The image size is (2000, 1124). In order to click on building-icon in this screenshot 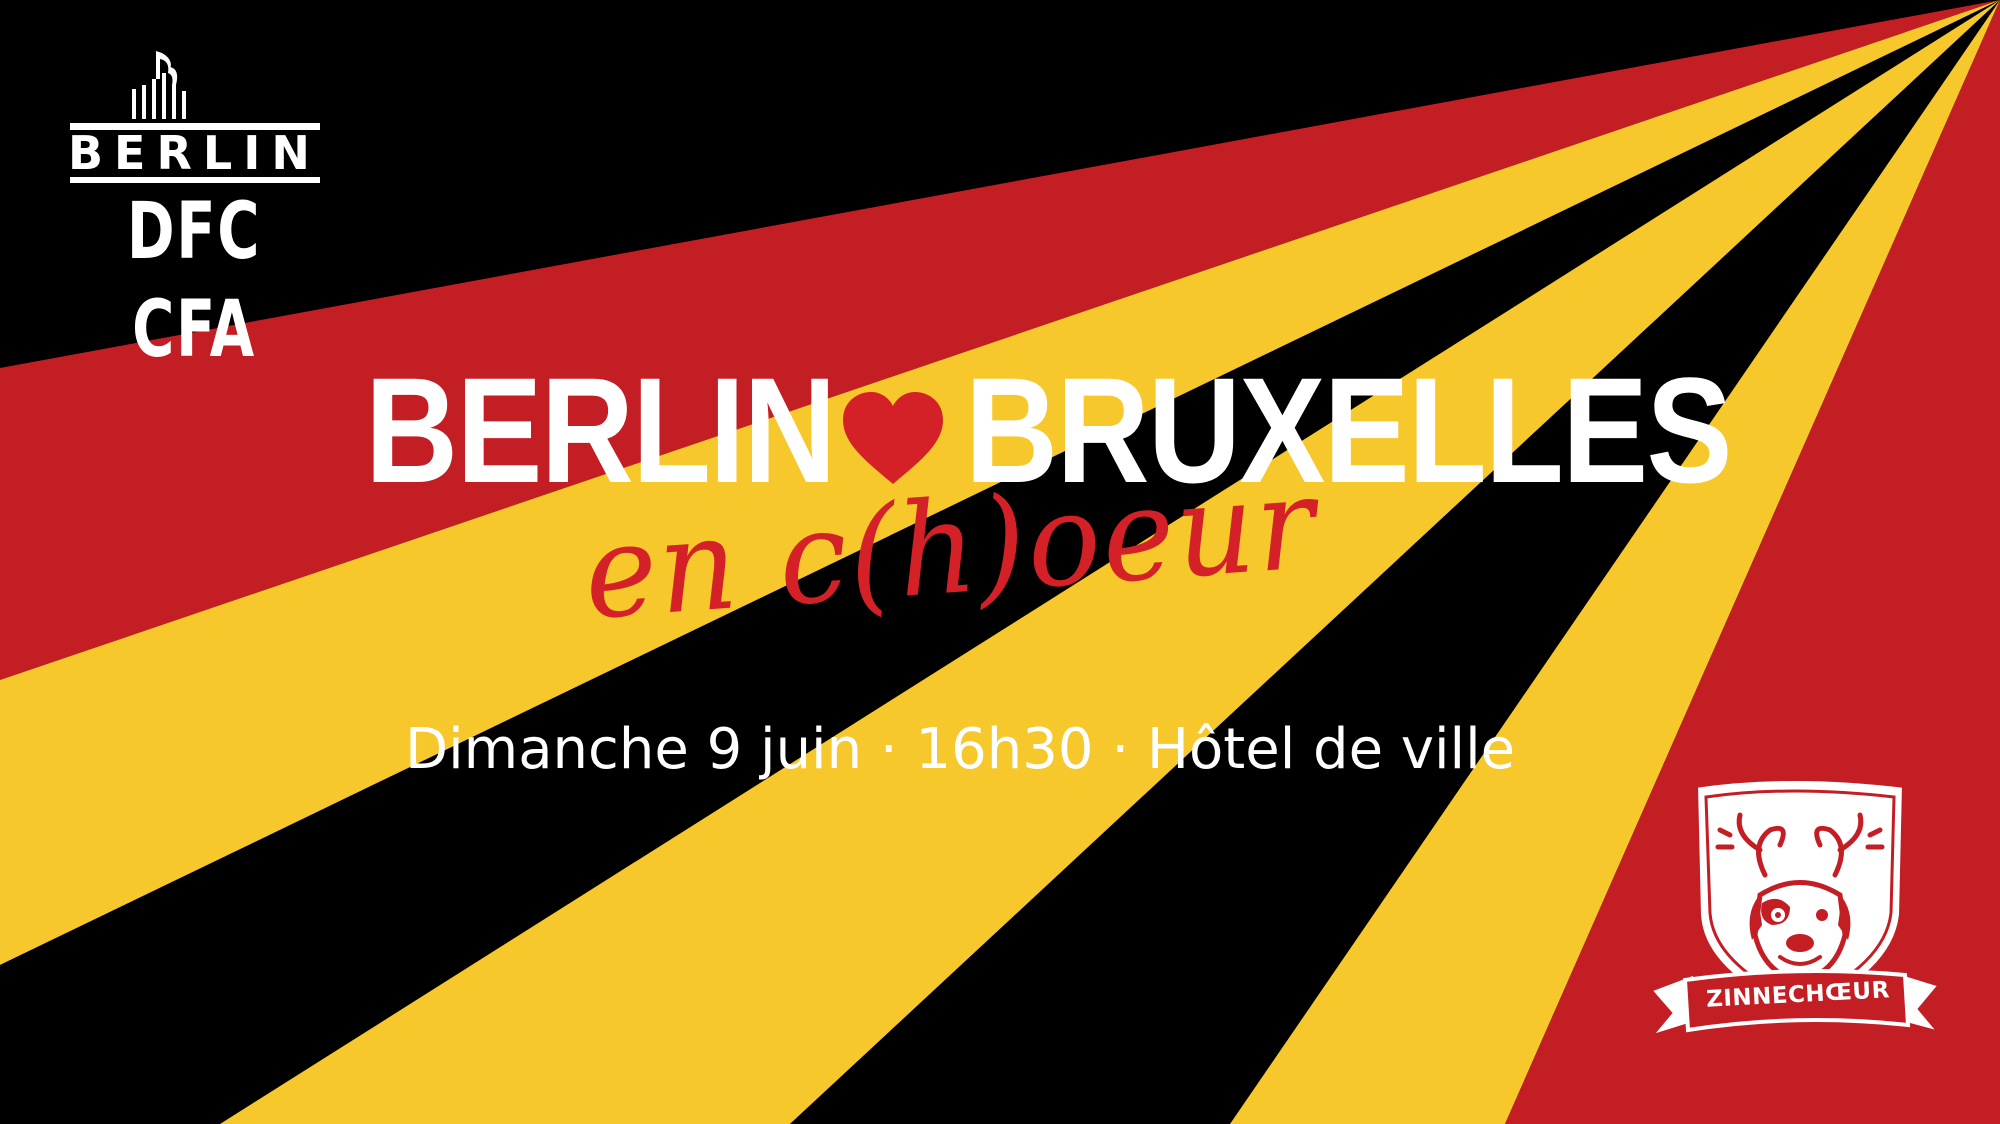, I will do `click(195, 90)`.